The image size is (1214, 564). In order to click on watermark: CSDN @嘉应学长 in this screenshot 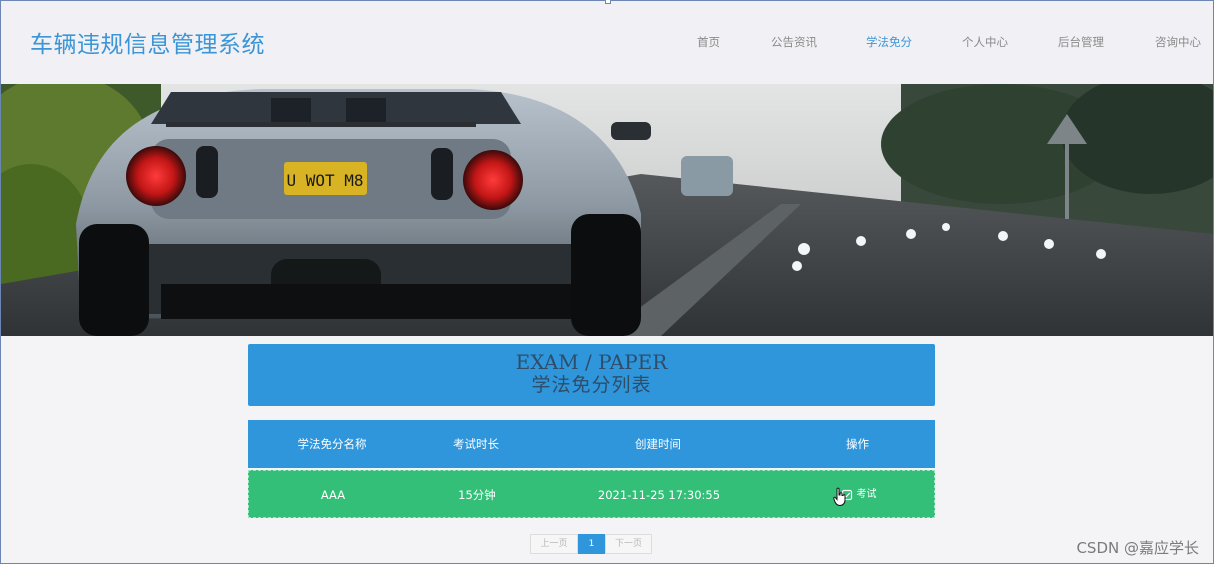, I will do `click(1137, 548)`.